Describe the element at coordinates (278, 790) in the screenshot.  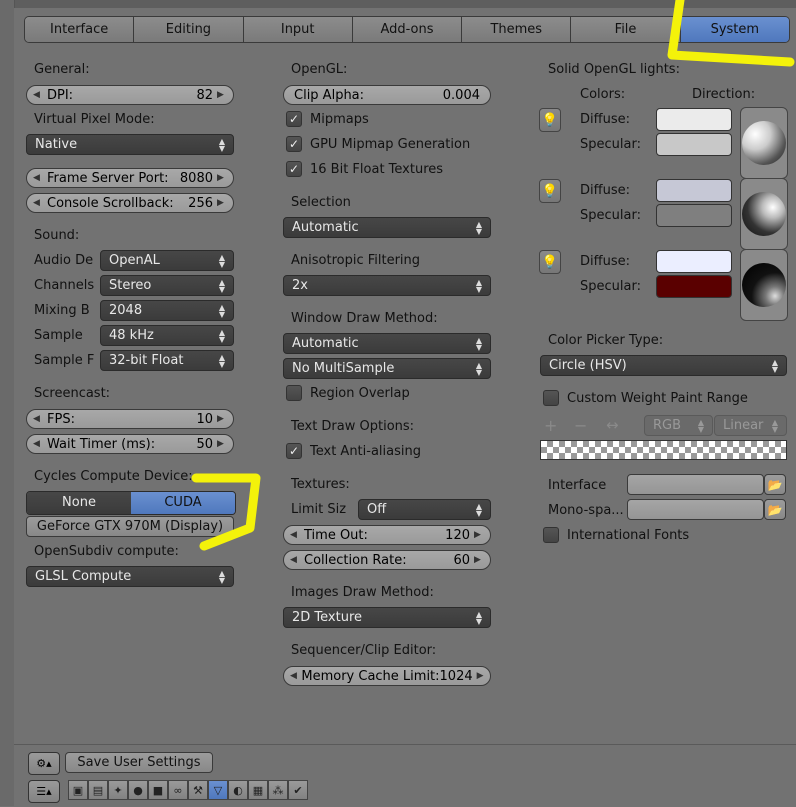
I see `particles-icon: ⁂` at that location.